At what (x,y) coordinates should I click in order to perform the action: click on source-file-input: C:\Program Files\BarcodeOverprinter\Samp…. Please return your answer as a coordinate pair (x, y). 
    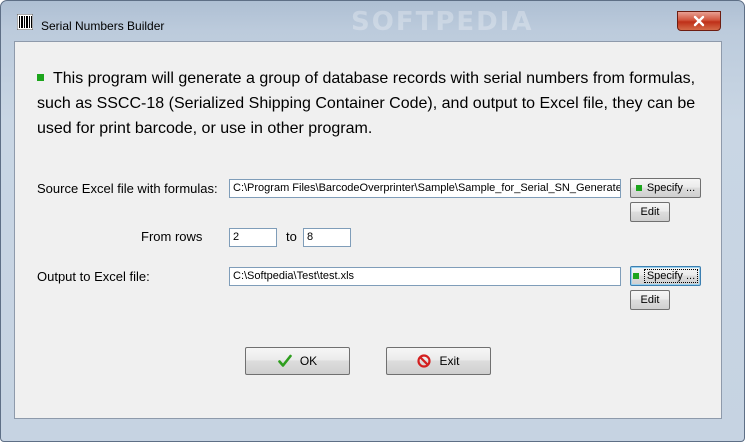
    Looking at the image, I should click on (425, 188).